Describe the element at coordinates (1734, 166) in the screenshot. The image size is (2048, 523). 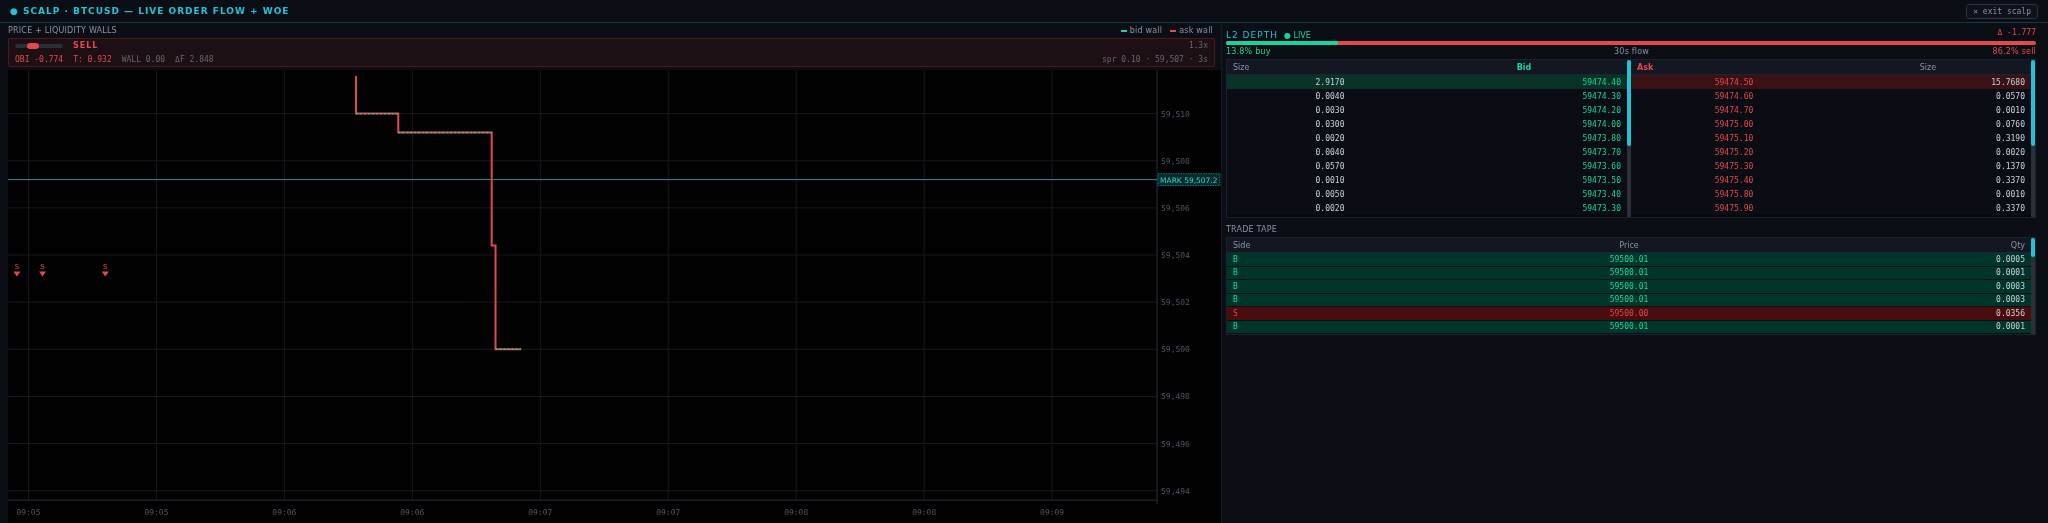
I see `ask-price-cell-text: 59475.30` at that location.